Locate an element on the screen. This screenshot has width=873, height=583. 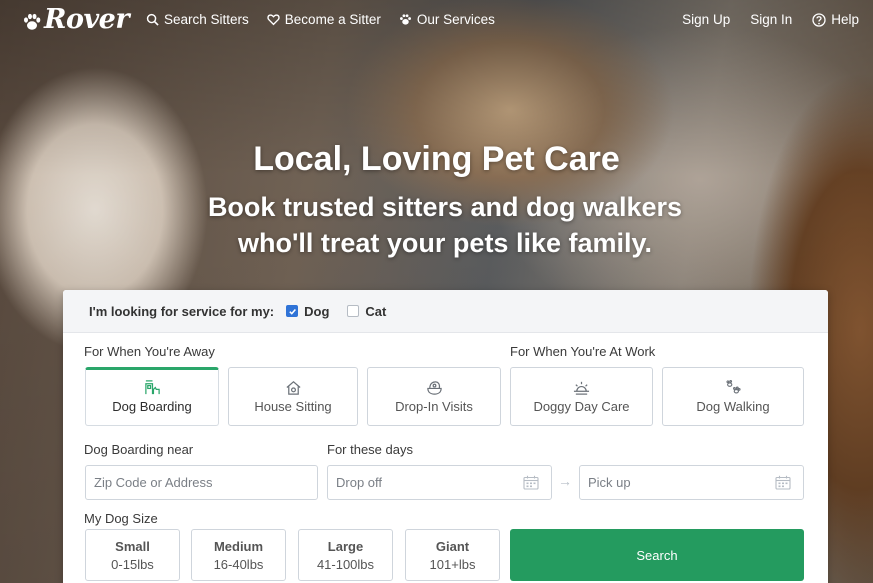
check-icon is located at coordinates (292, 311).